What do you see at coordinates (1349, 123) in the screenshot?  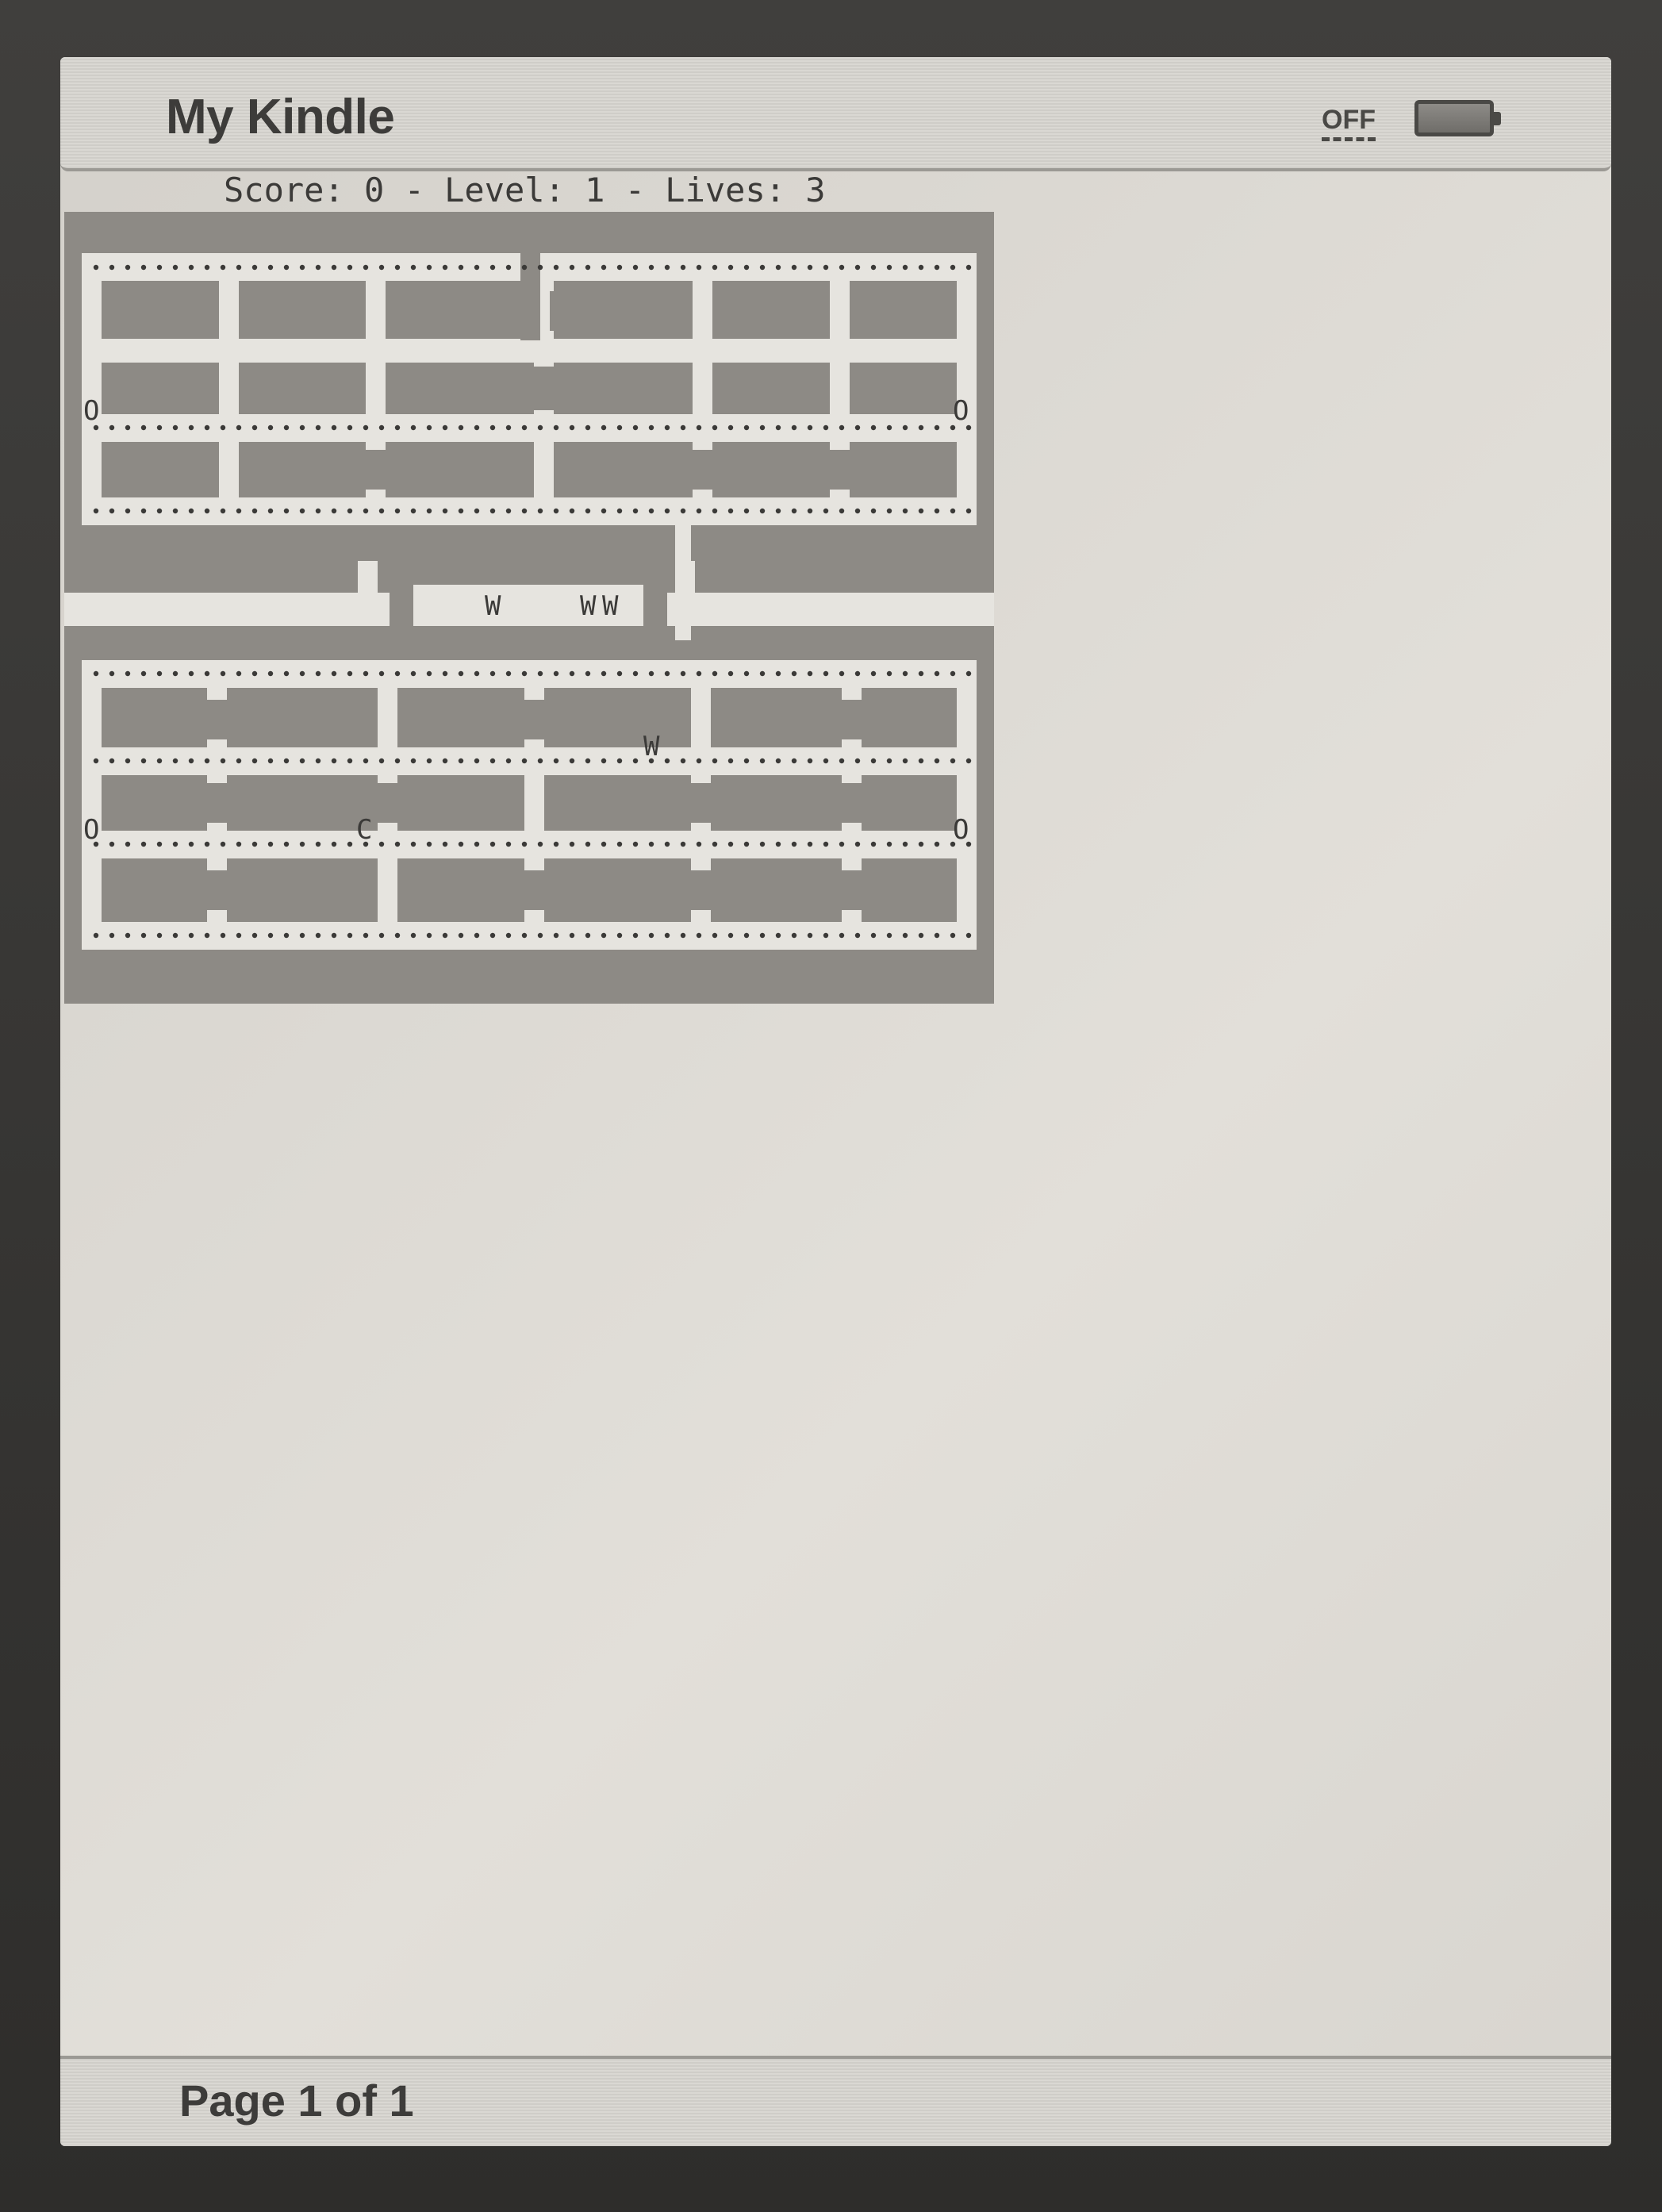 I see `wireless-status-indicator: OFF` at bounding box center [1349, 123].